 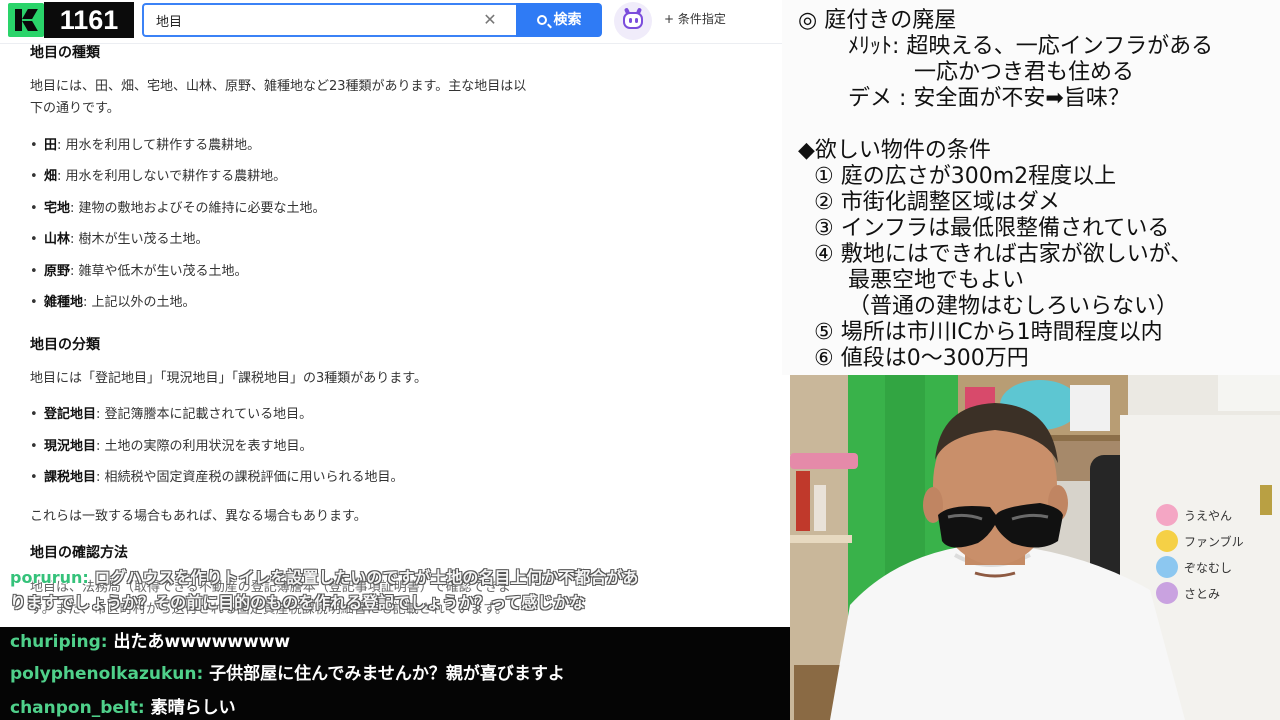 I want to click on ai-assistant-icon, so click(x=633, y=21).